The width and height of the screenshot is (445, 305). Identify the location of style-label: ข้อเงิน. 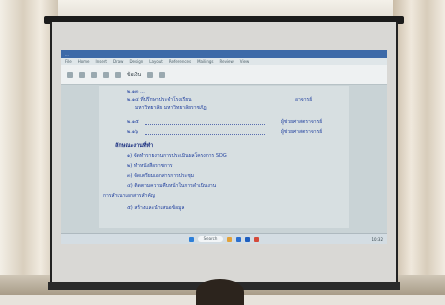
(134, 75).